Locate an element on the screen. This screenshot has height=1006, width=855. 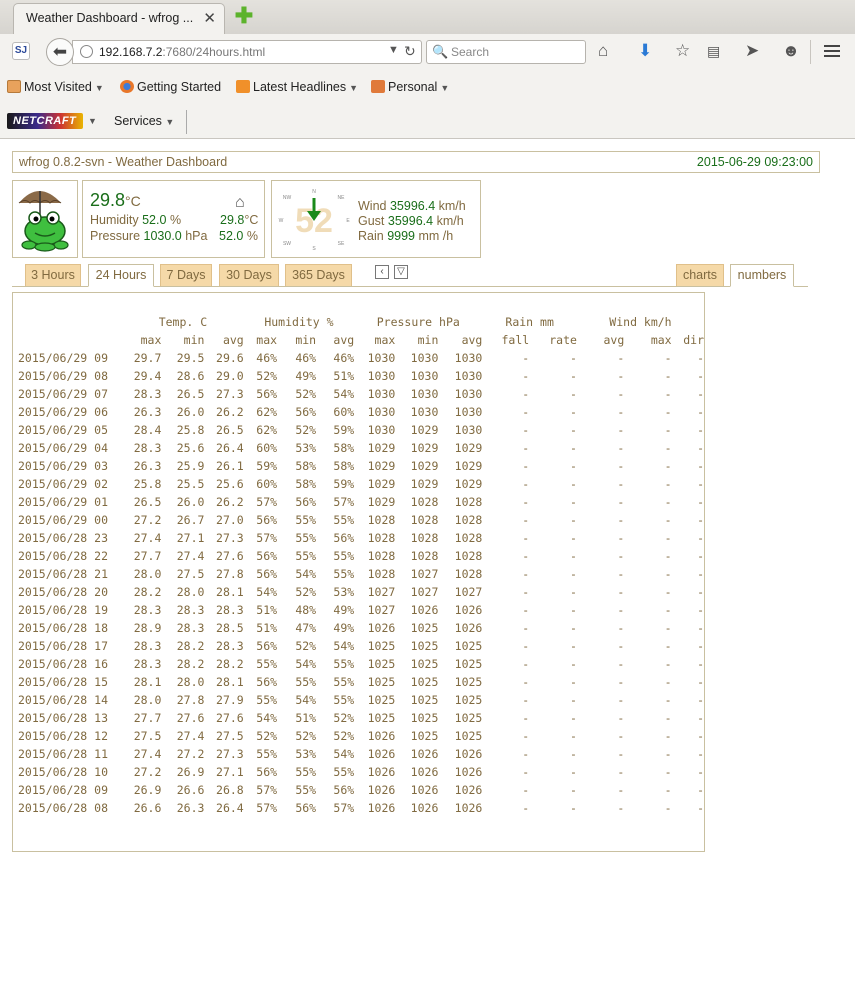
new-tab-icon: ✚ is located at coordinates (244, 16).